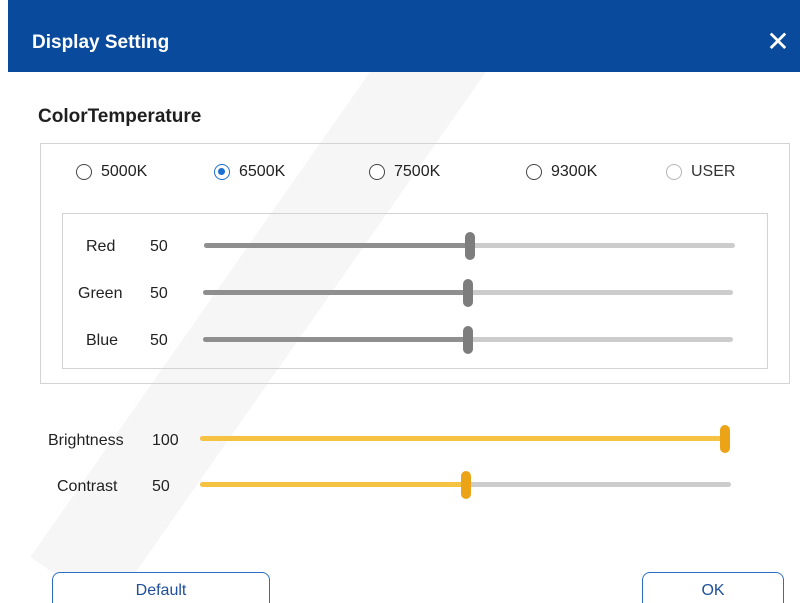 Image resolution: width=800 pixels, height=603 pixels. What do you see at coordinates (335, 292) in the screenshot?
I see `green-slider-fill` at bounding box center [335, 292].